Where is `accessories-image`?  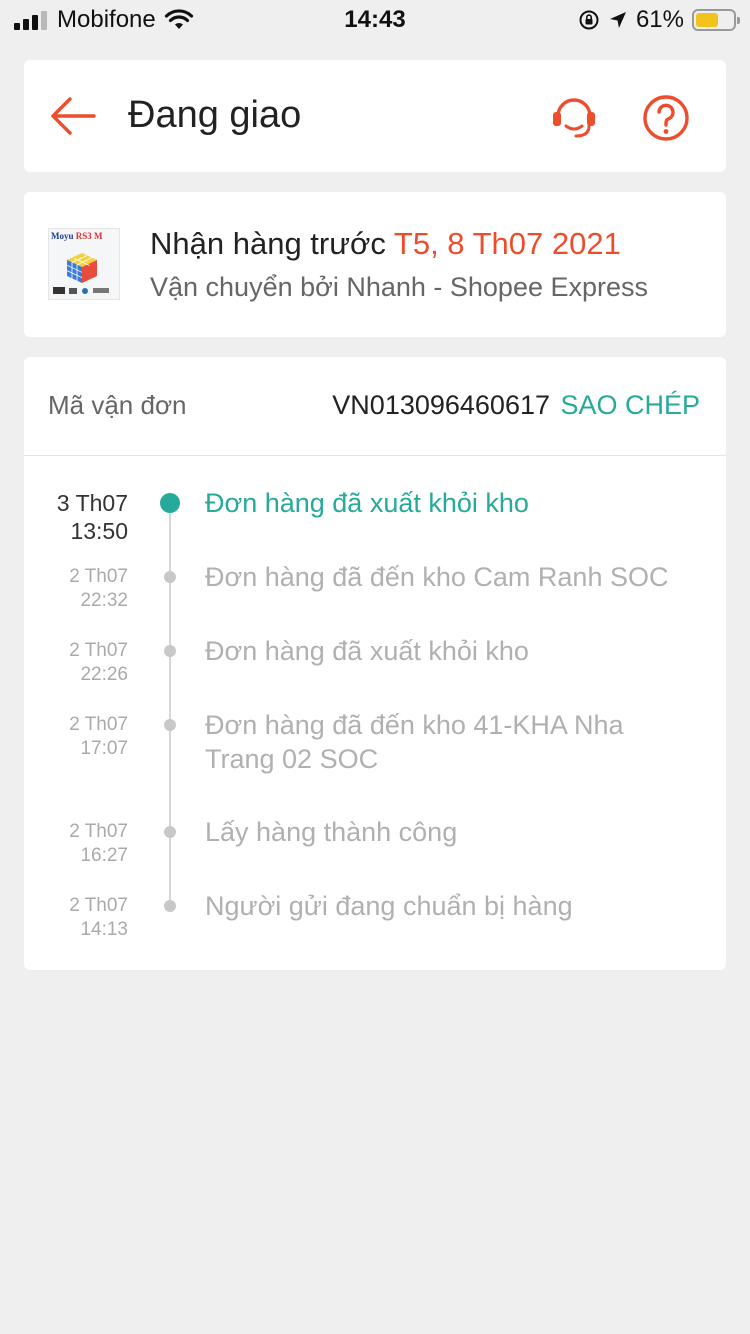
accessories-image is located at coordinates (81, 290).